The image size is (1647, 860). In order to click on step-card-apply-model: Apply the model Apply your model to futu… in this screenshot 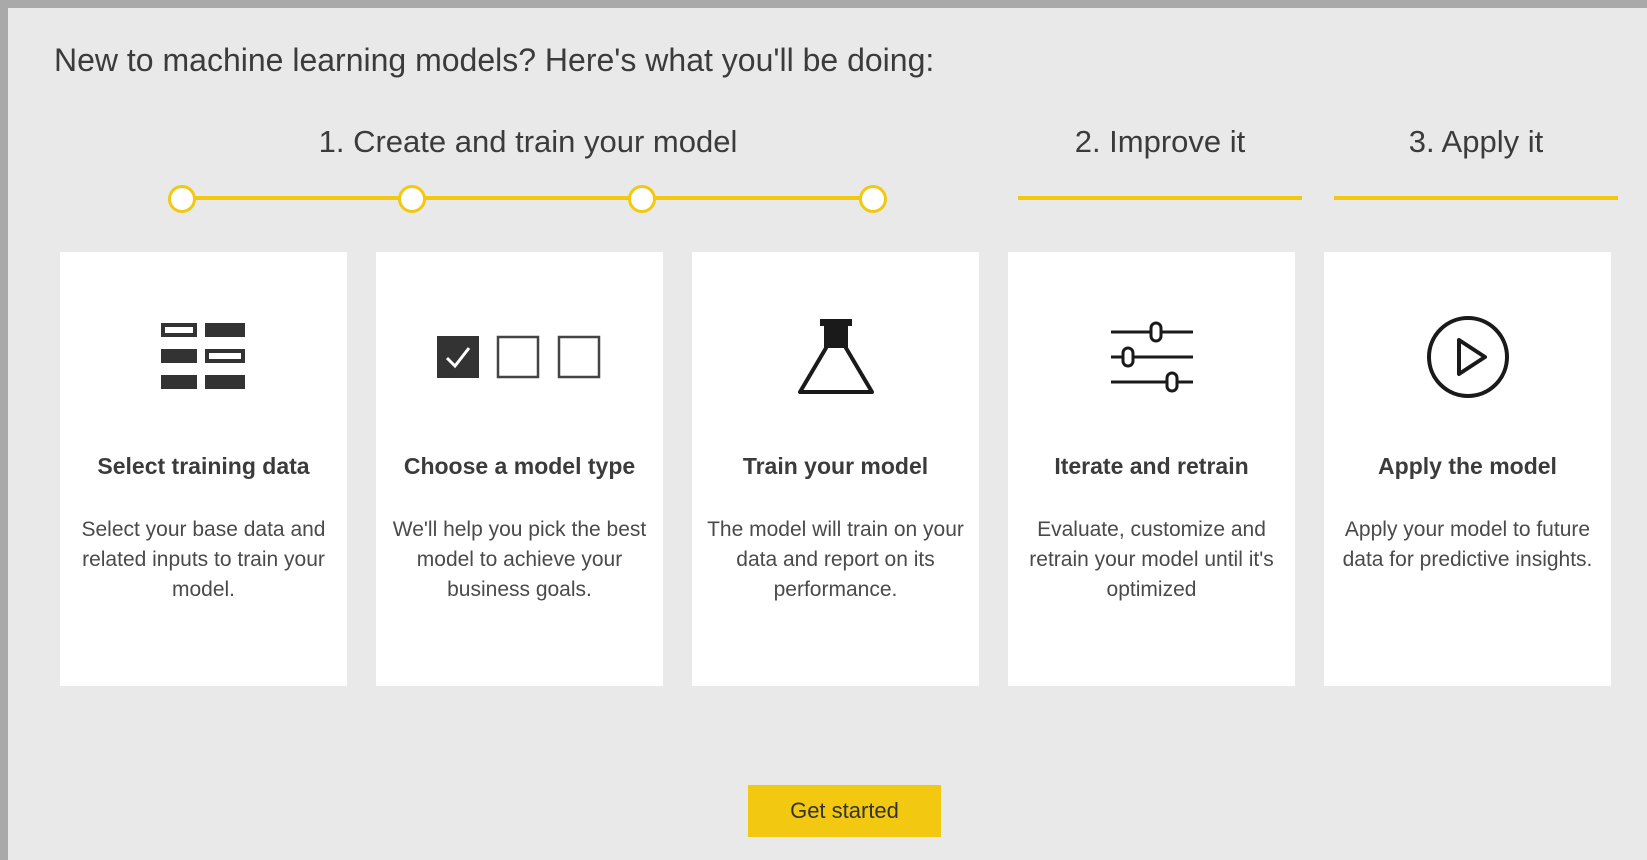, I will do `click(1467, 469)`.